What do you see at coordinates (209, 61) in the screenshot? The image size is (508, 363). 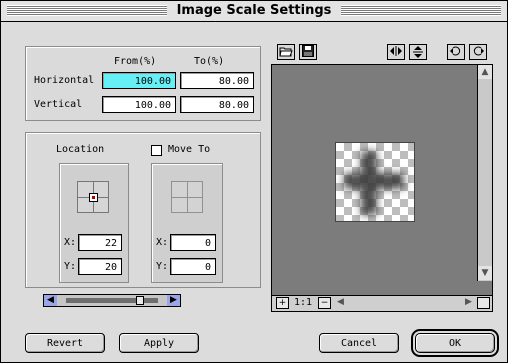 I see `col-to-label: To(%)` at bounding box center [209, 61].